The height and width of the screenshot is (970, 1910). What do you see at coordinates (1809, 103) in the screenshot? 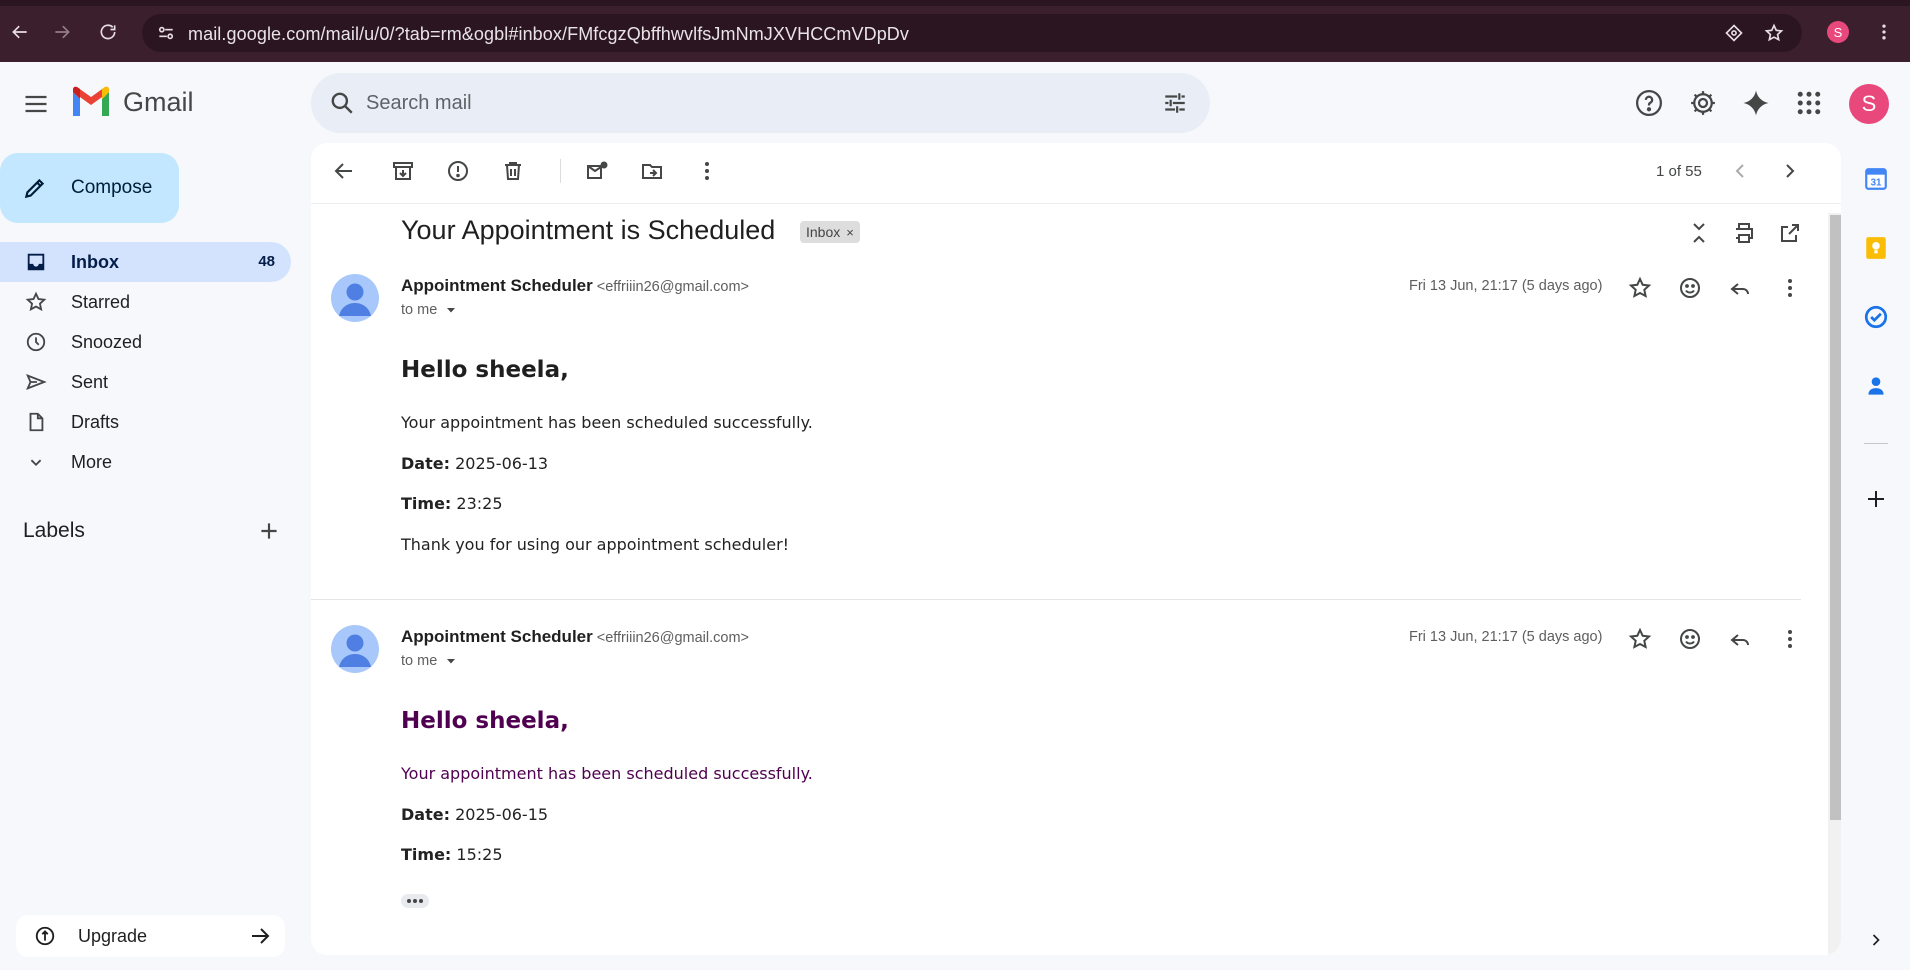
I see `apps-grid-icon` at bounding box center [1809, 103].